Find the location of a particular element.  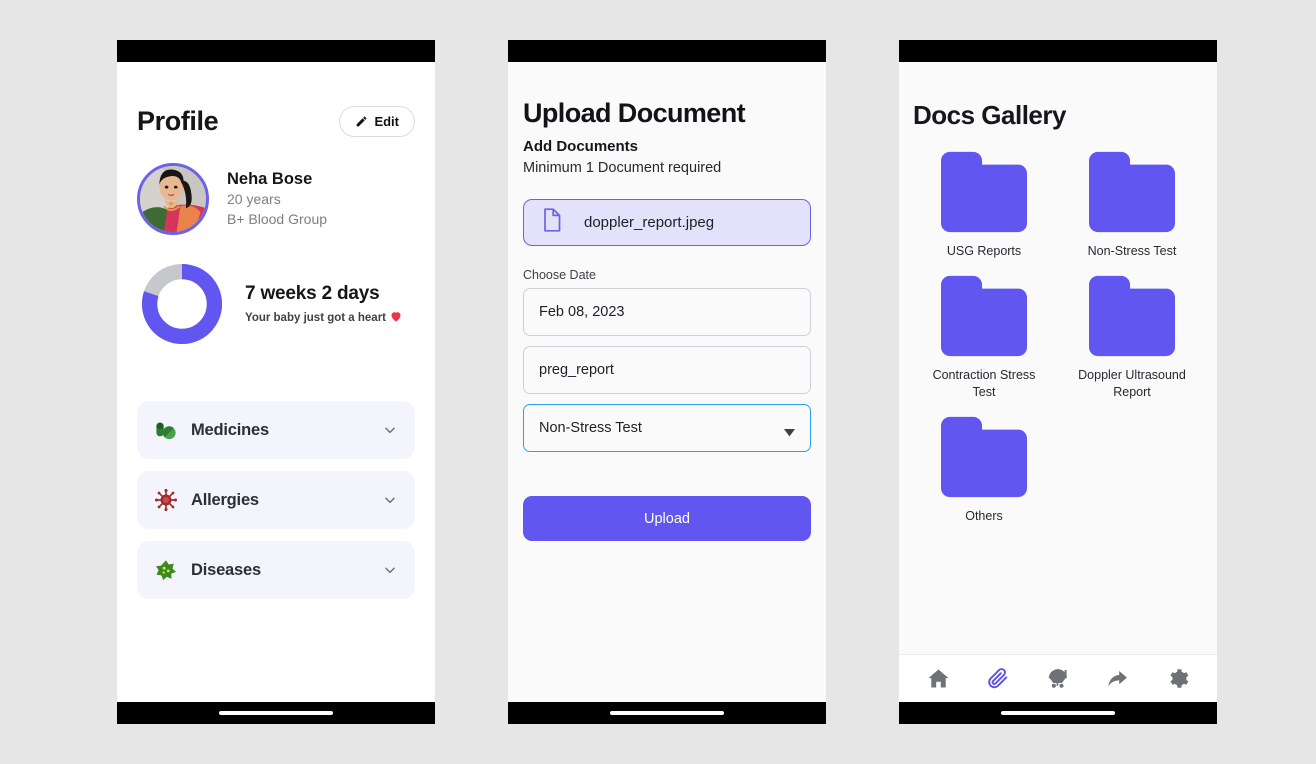

section-heading: Add Documents is located at coordinates (581, 146).